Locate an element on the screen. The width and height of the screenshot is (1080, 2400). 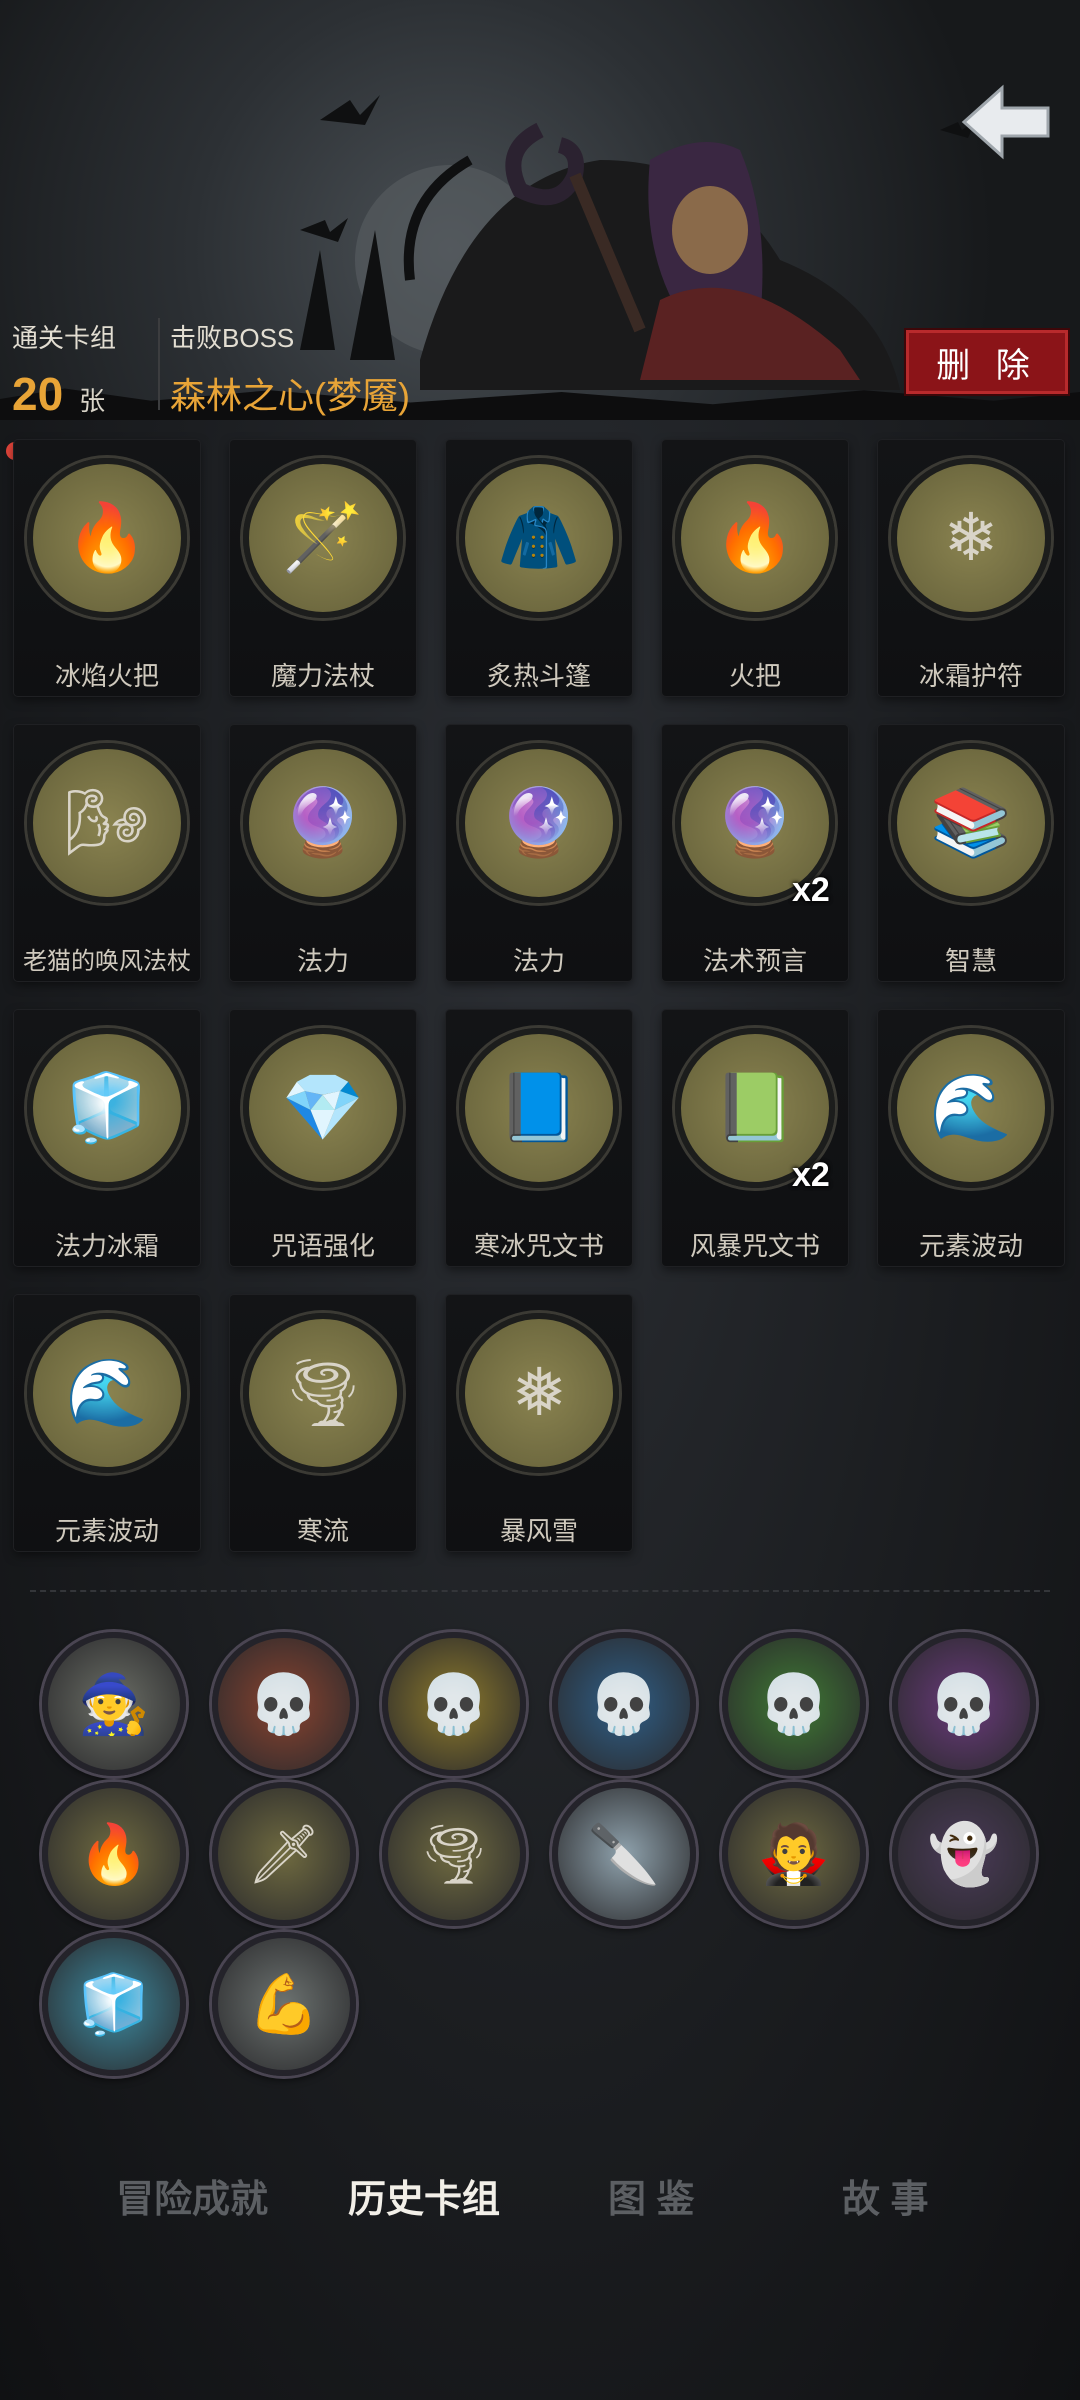
purple-music-skull-relic-icon: 💀 is located at coordinates (964, 1704).